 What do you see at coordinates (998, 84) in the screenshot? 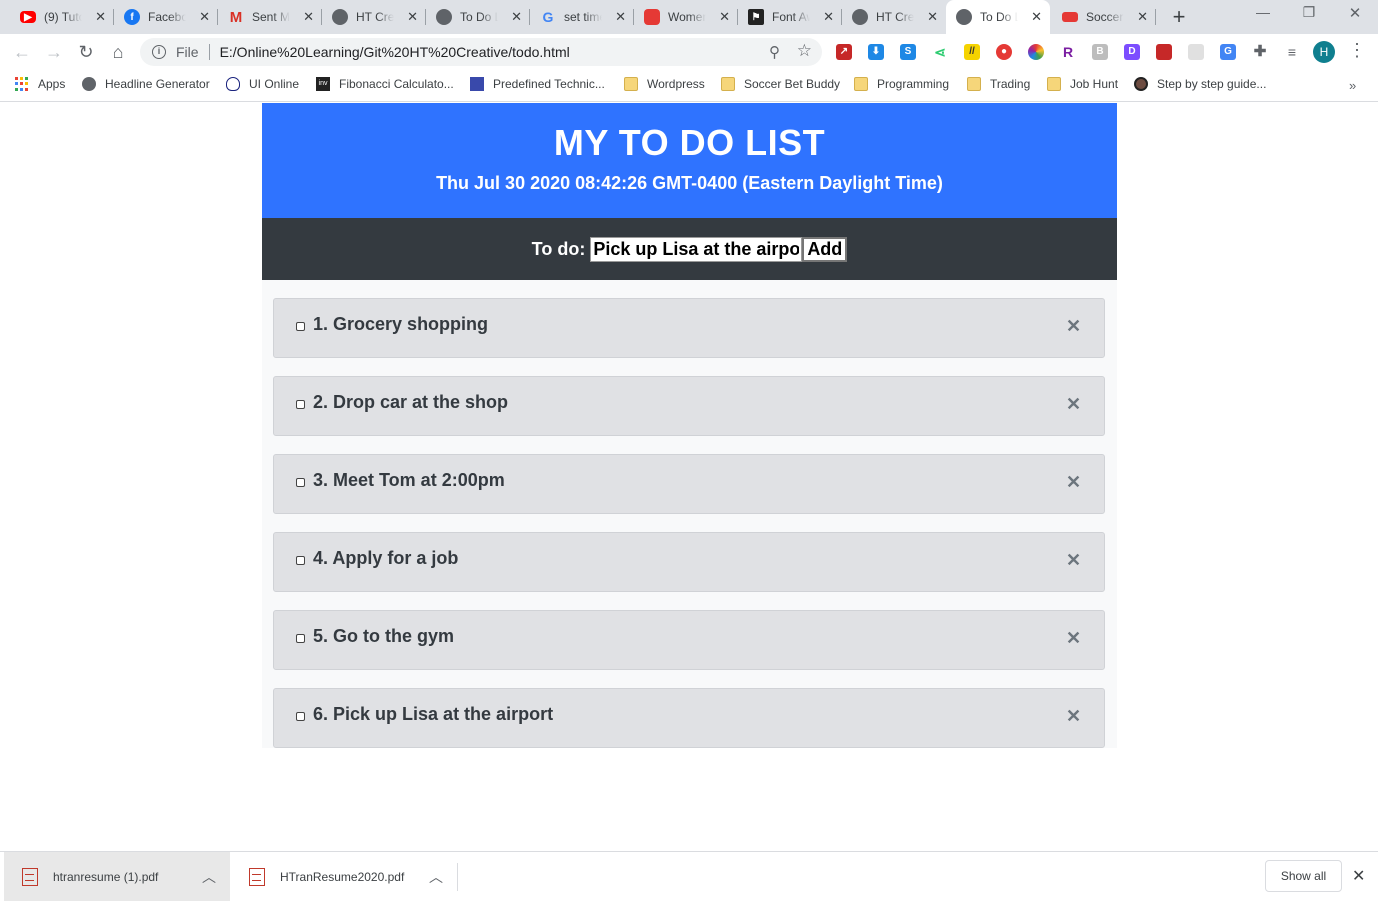
I see `bookmark-folder-trading: Trading` at bounding box center [998, 84].